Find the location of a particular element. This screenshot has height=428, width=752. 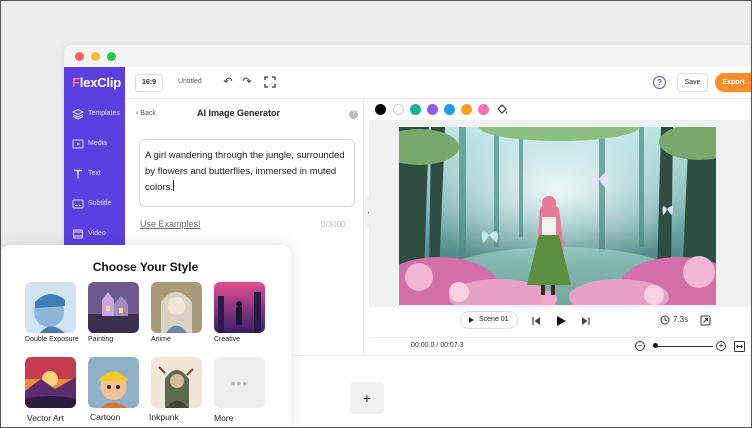

sidebar-item-subtitle: Subtitle is located at coordinates (94, 206).